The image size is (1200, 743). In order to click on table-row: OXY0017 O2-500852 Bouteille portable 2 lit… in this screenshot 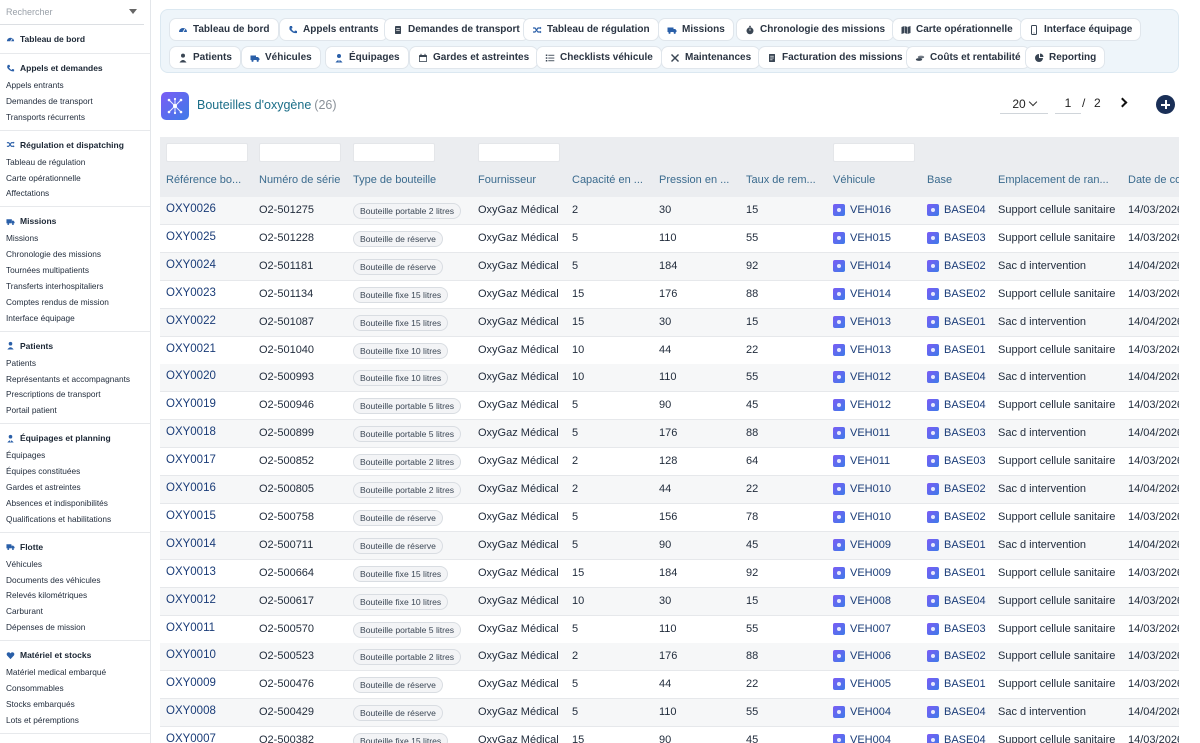, I will do `click(669, 462)`.